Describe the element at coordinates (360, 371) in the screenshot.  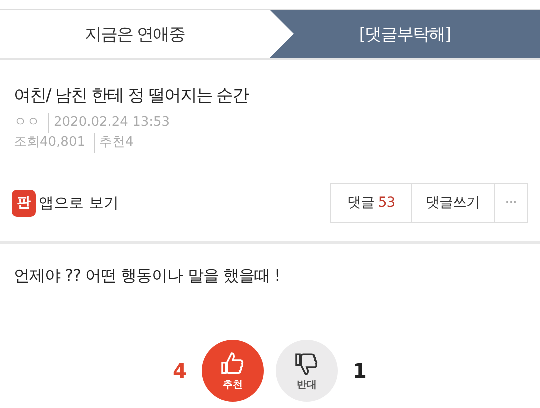
I see `vote-count: 1` at that location.